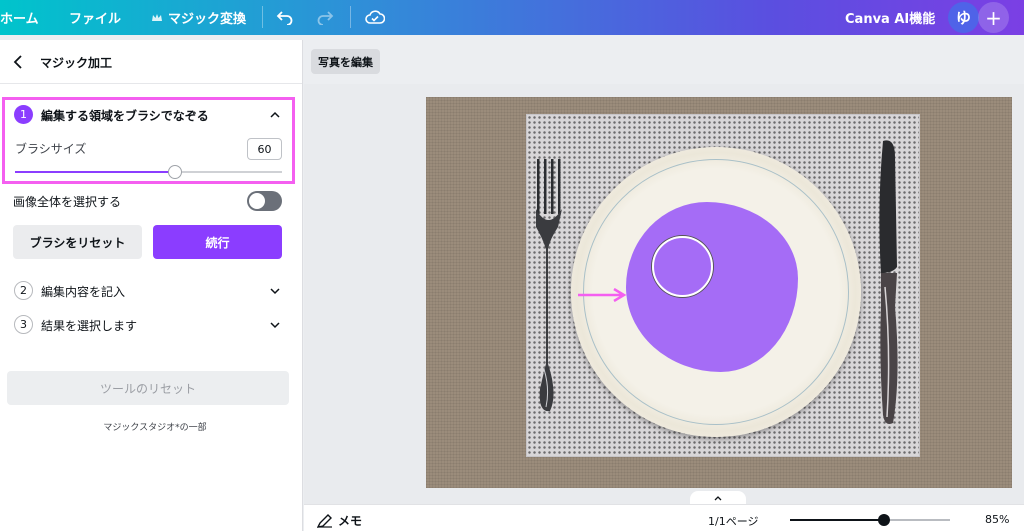 The image size is (1024, 531). What do you see at coordinates (345, 61) in the screenshot?
I see `edit-photo-button: 写真を編集` at bounding box center [345, 61].